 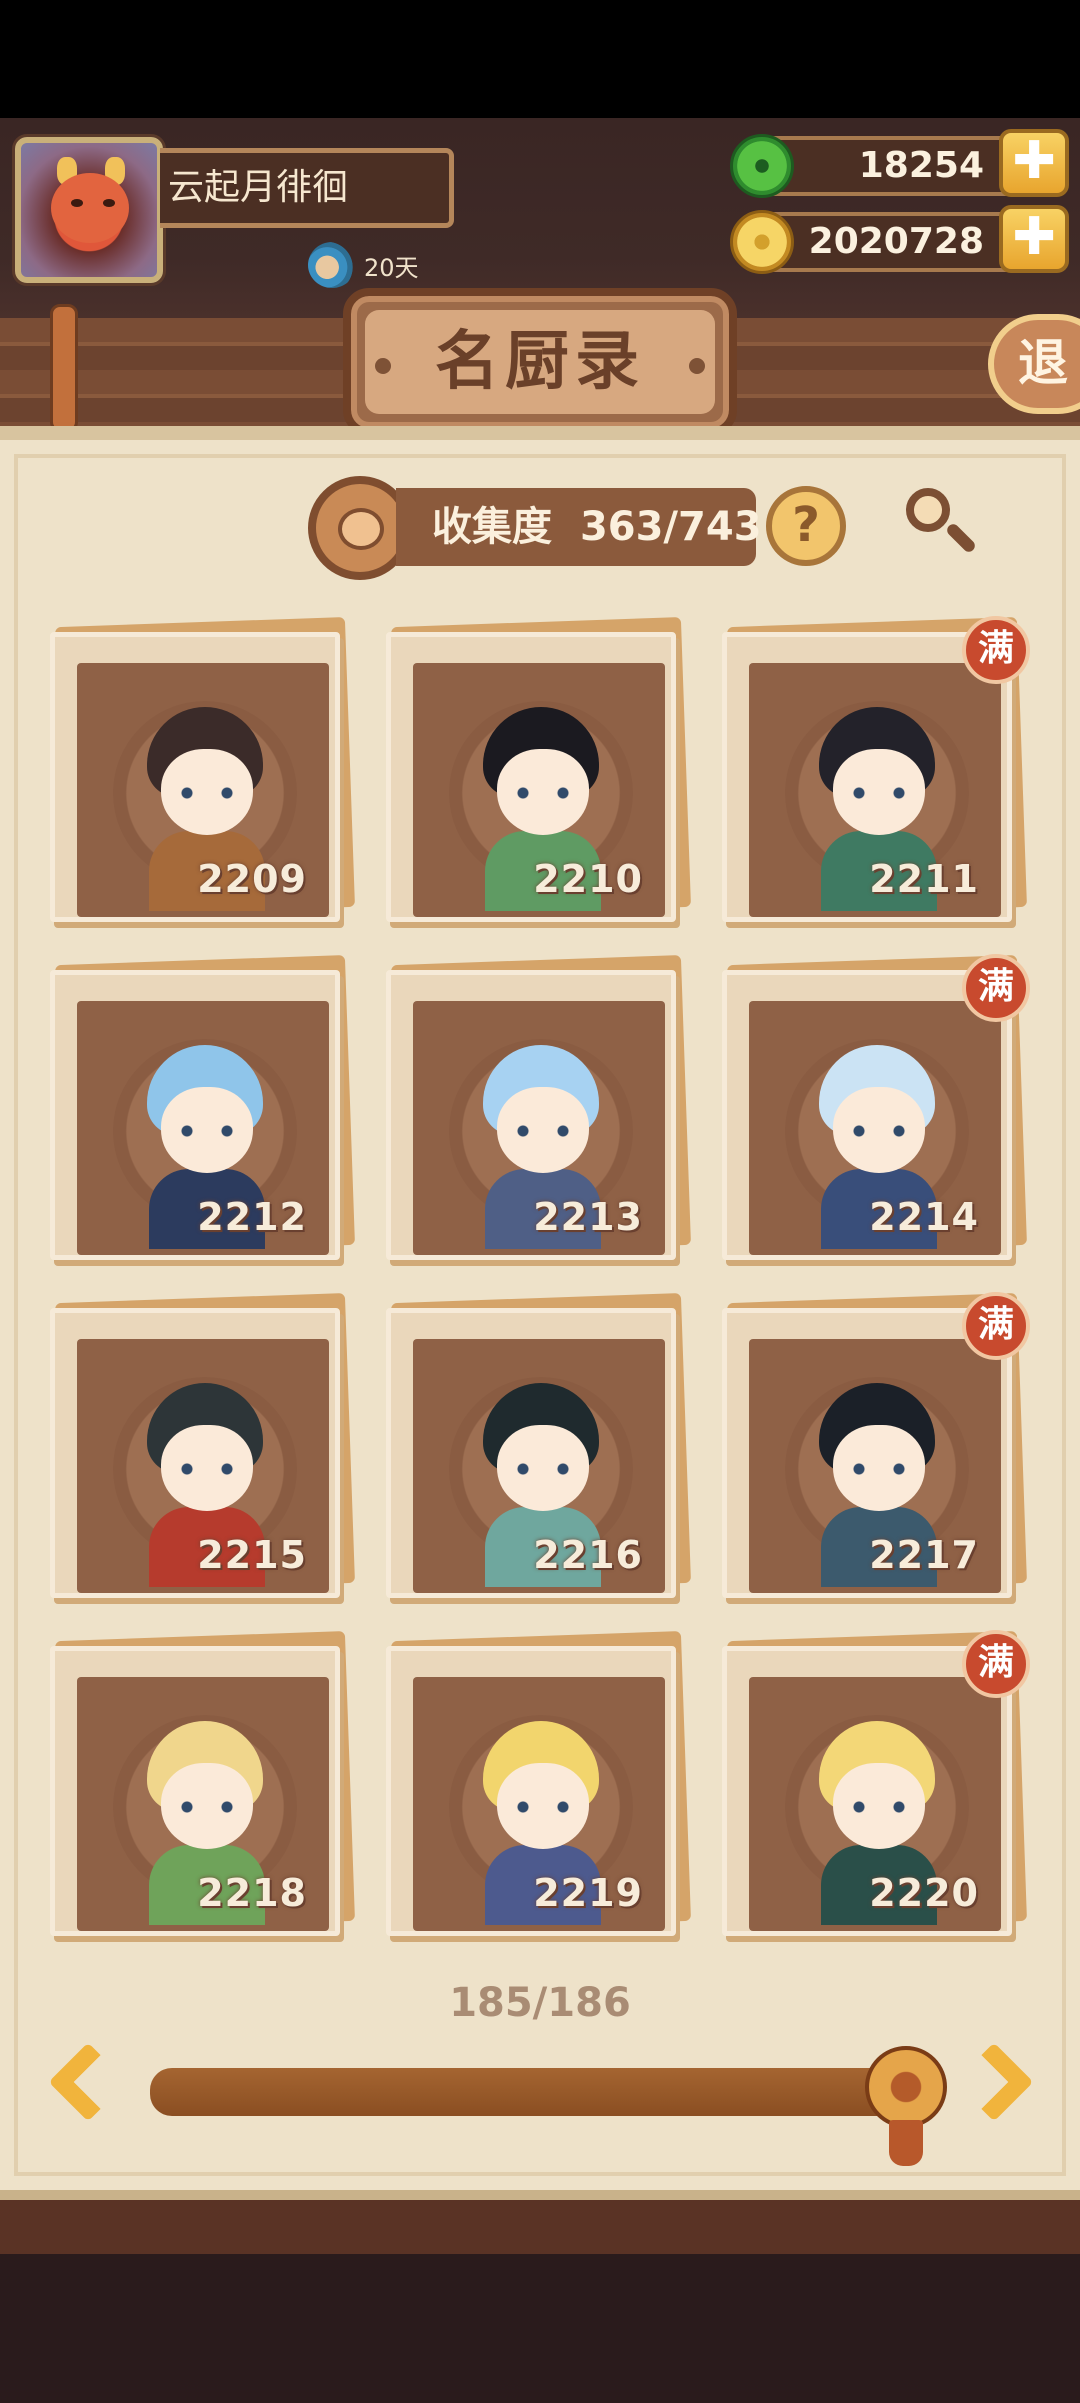 What do you see at coordinates (540, 2227) in the screenshot?
I see `panel-base` at bounding box center [540, 2227].